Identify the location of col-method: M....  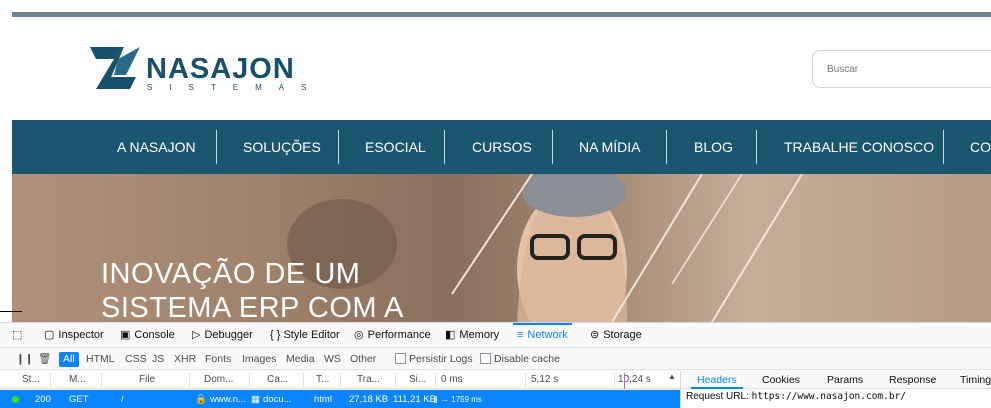
(77, 380).